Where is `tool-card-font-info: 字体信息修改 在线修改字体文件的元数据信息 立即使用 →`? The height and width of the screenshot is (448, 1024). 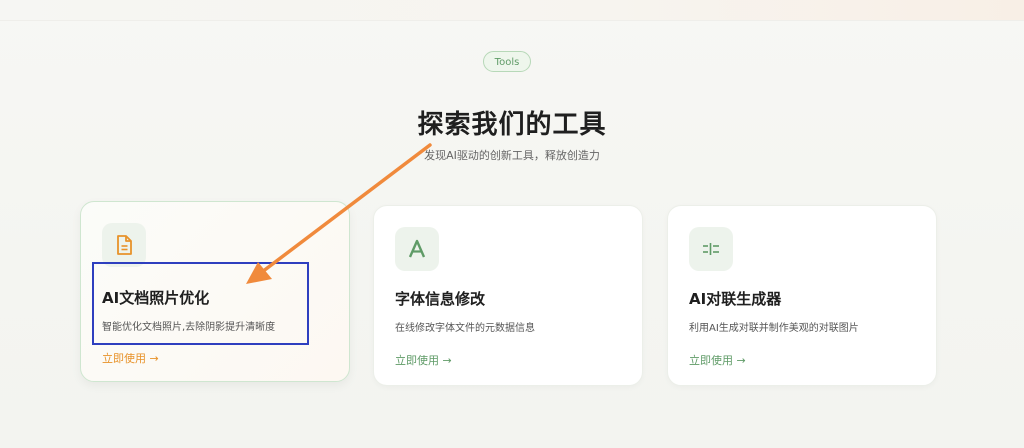
tool-card-font-info: 字体信息修改 在线修改字体文件的元数据信息 立即使用 → is located at coordinates (508, 295).